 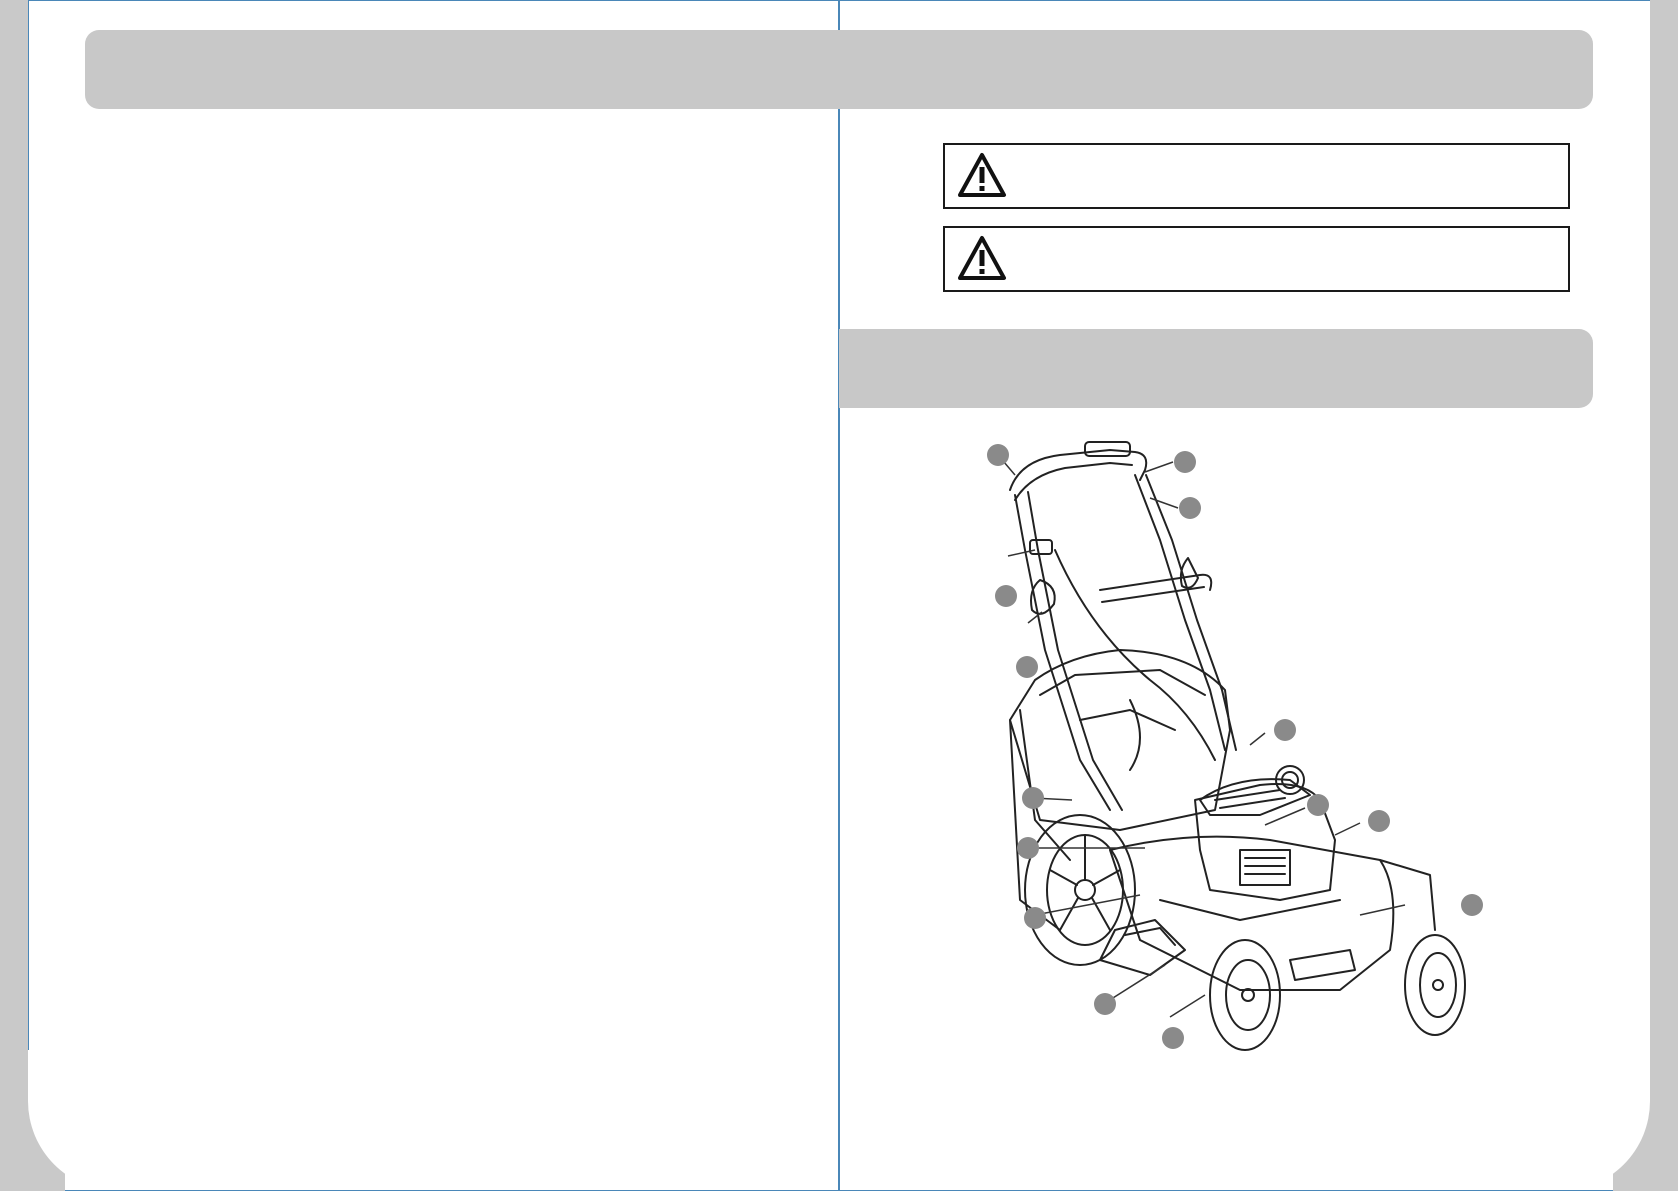 I want to click on height-adjust-knob, so click(x=1041, y=547).